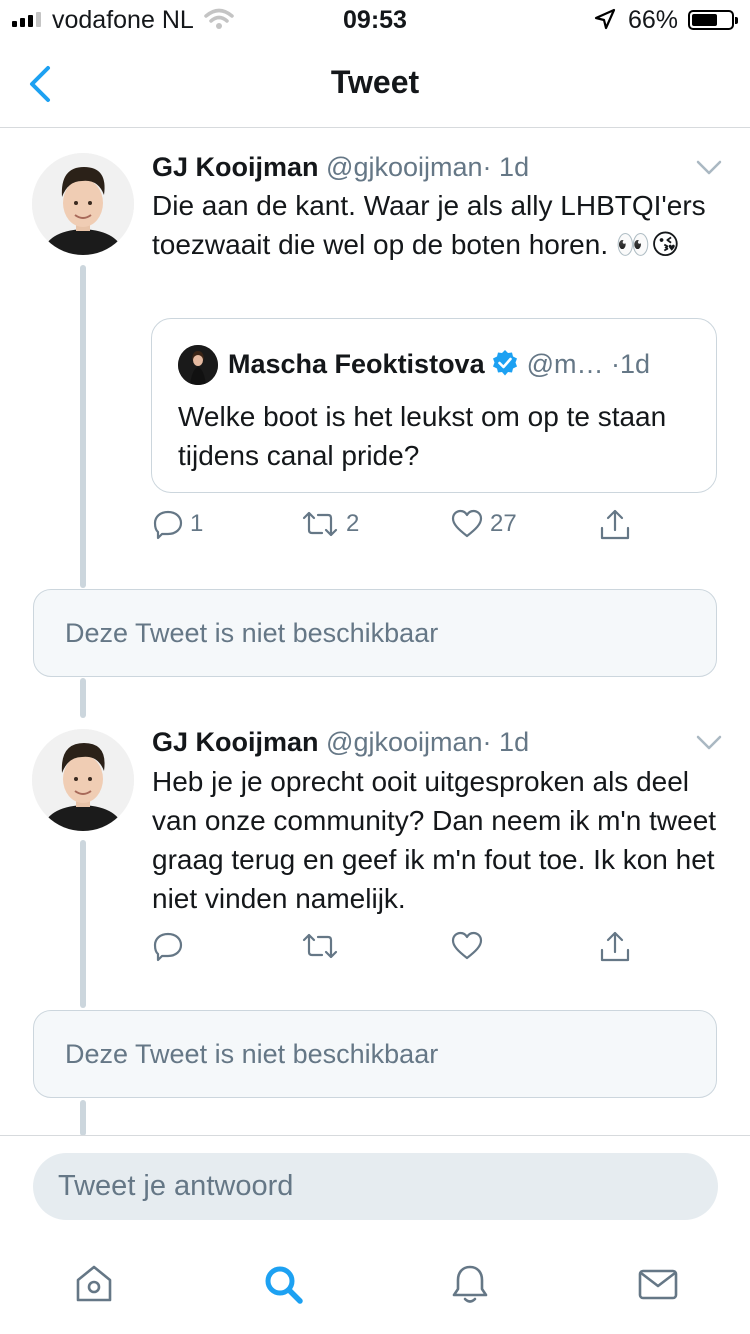 The width and height of the screenshot is (750, 1334). I want to click on reply-button, so click(171, 946).